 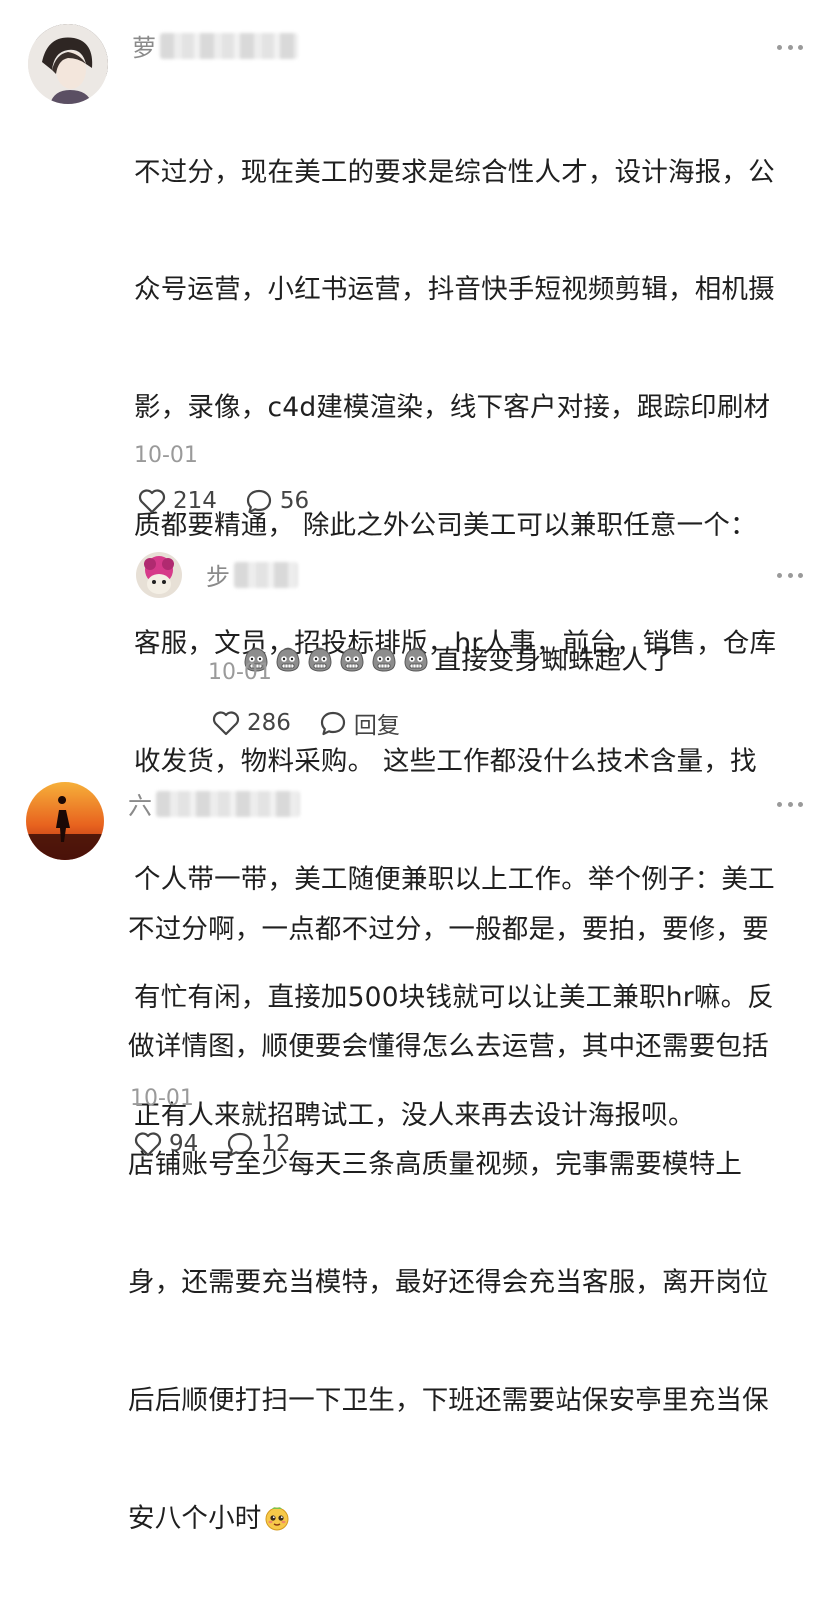 I want to click on like-count: 214, so click(x=195, y=501).